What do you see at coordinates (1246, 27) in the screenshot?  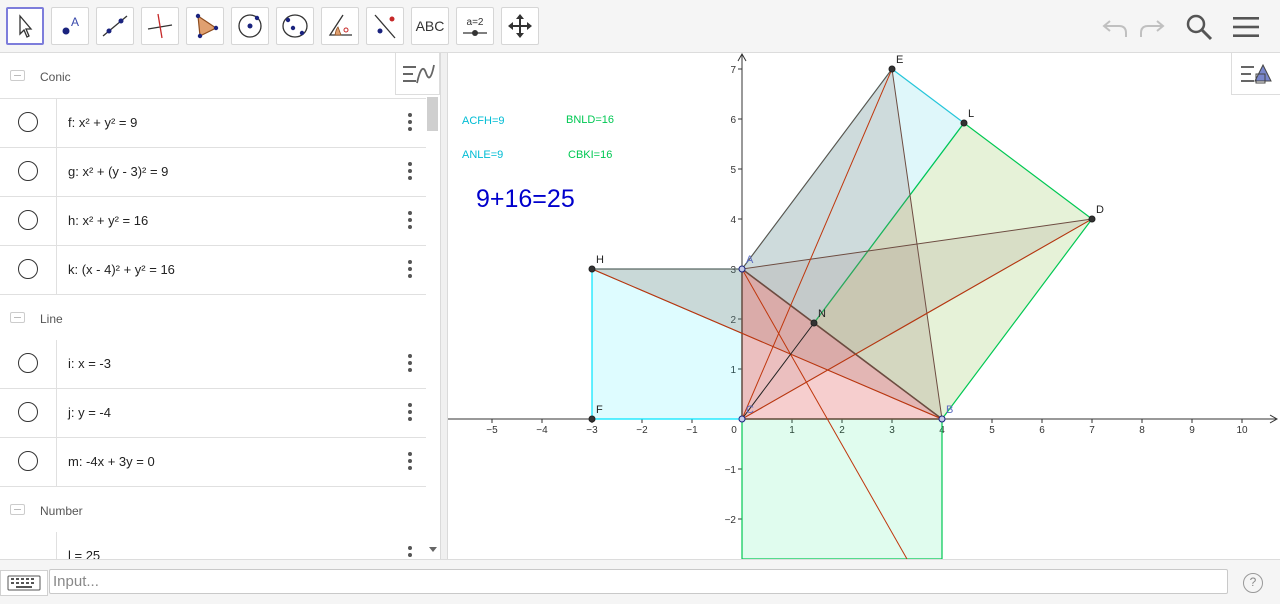 I see `menu-button` at bounding box center [1246, 27].